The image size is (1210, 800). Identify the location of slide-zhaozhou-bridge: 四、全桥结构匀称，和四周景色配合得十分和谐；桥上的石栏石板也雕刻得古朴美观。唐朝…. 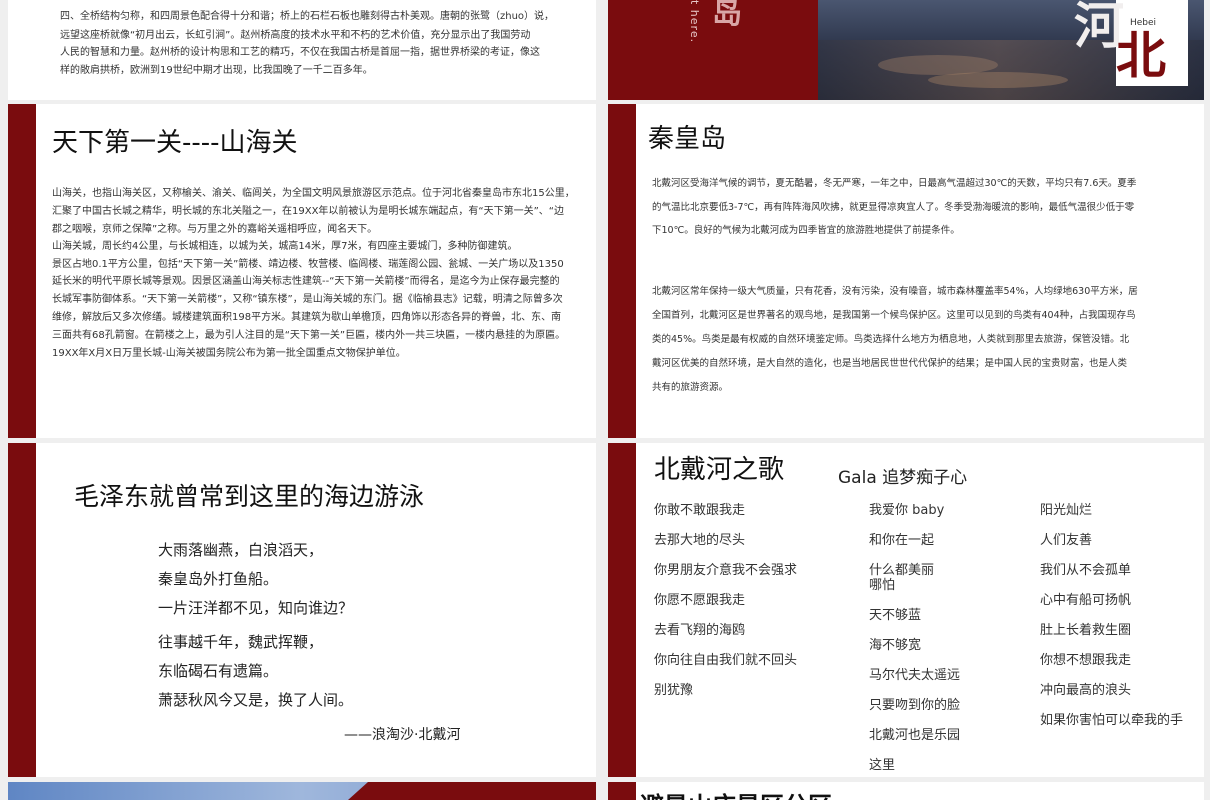
(302, 50).